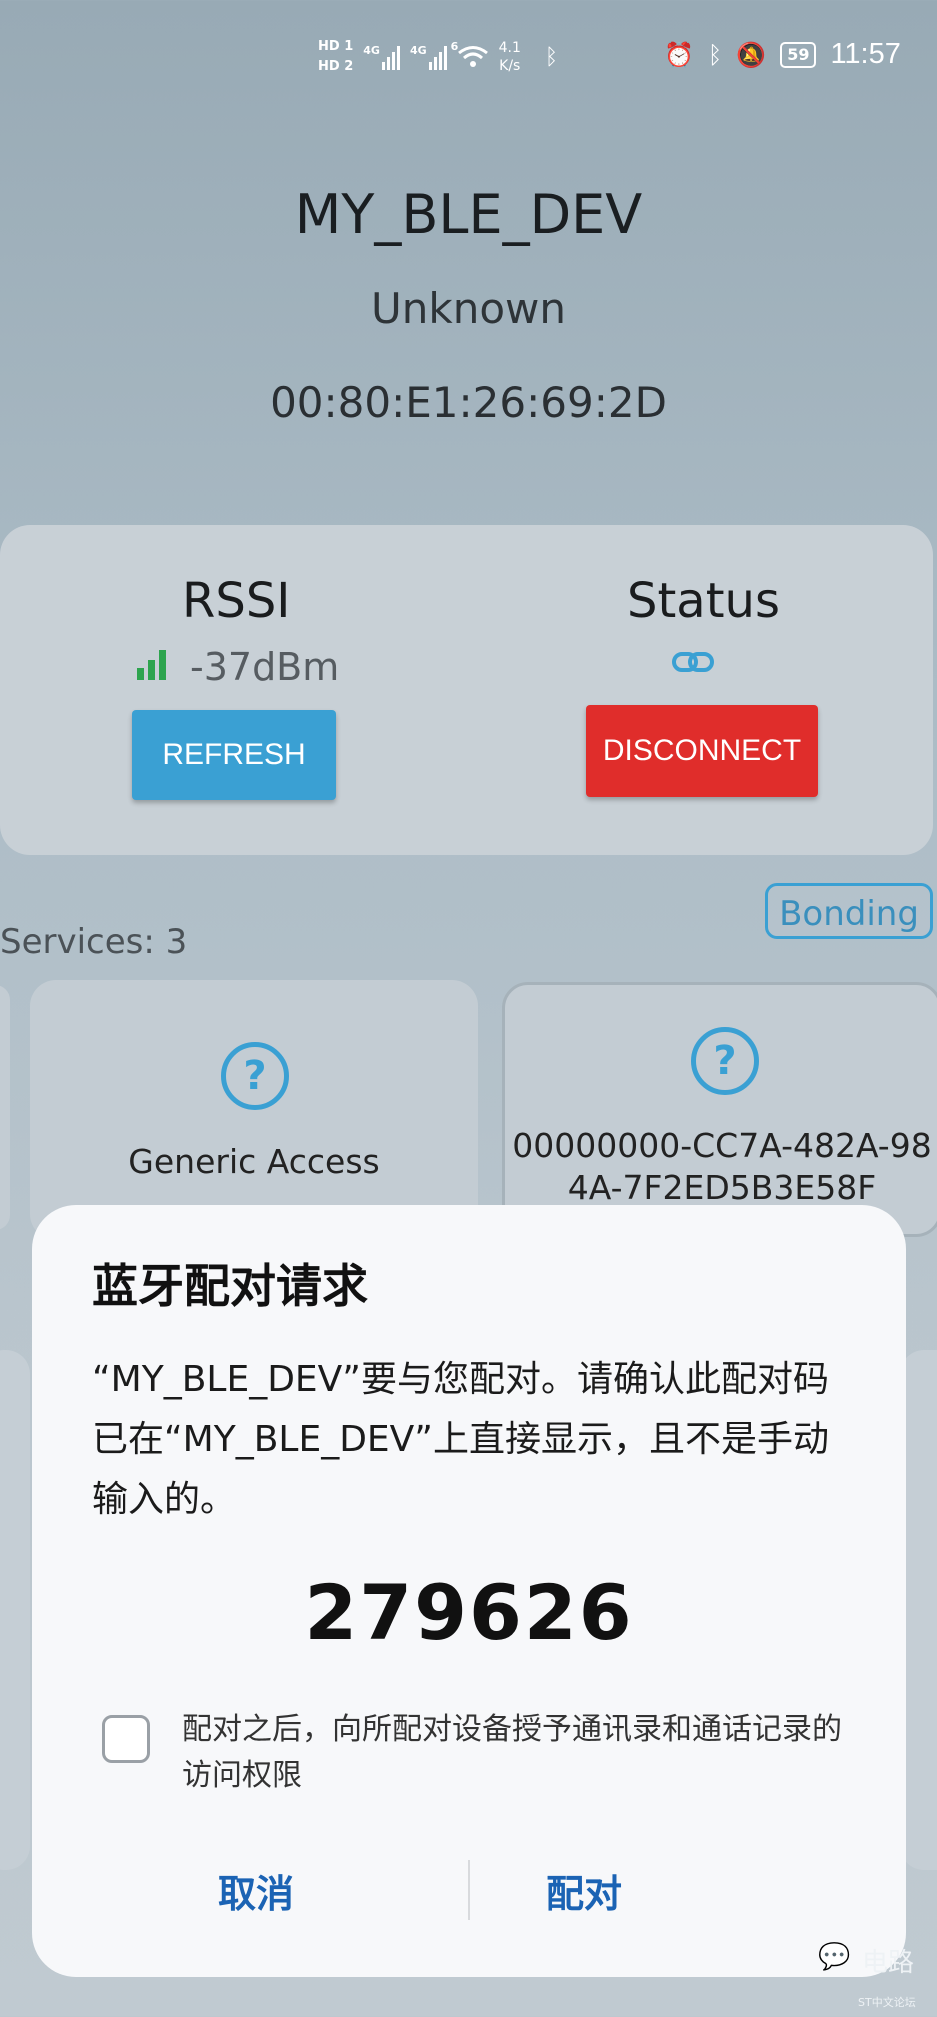 This screenshot has width=937, height=2017. What do you see at coordinates (428, 57) in the screenshot?
I see `cell-signal-2-icon: 4G` at bounding box center [428, 57].